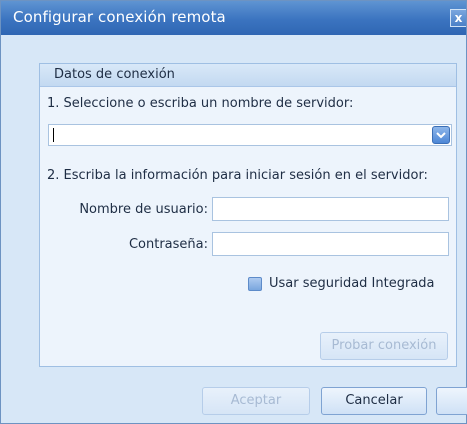 The width and height of the screenshot is (467, 424). Describe the element at coordinates (143, 209) in the screenshot. I see `username-label: Nombre de usuario:` at that location.